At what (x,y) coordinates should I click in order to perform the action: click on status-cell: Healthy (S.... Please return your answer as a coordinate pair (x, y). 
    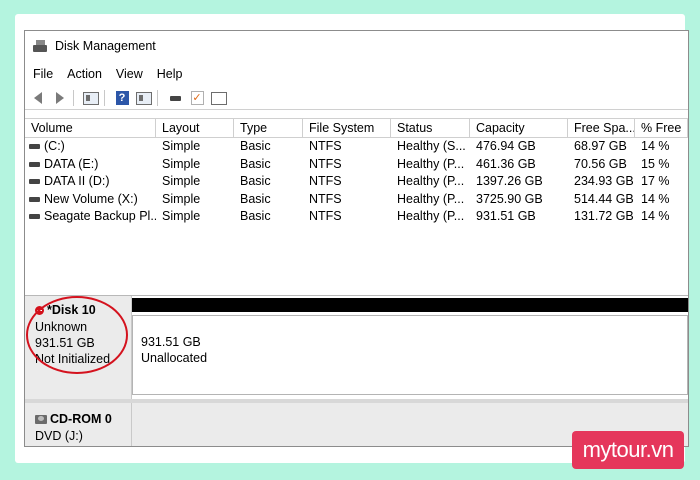
    Looking at the image, I should click on (431, 146).